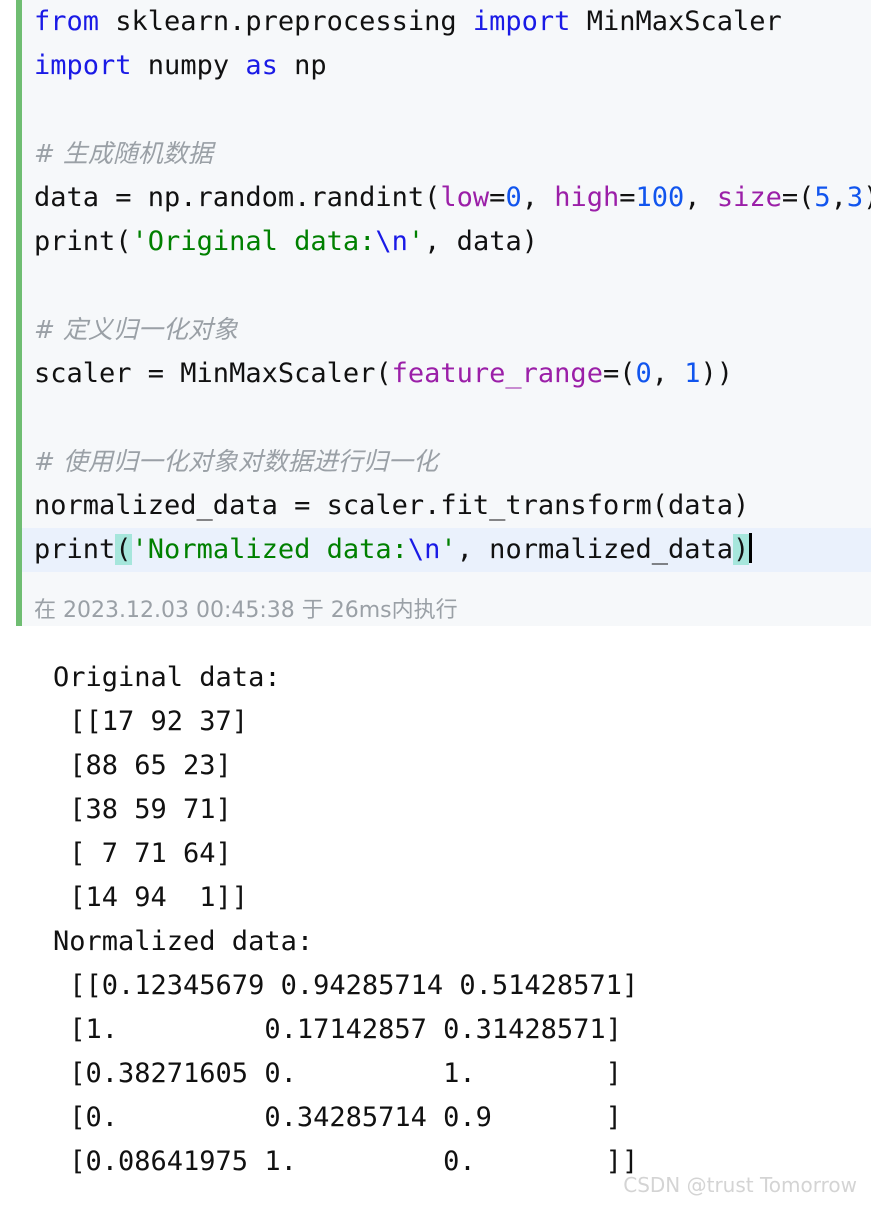 The width and height of the screenshot is (871, 1209). I want to click on code-token: feature_range, so click(497, 373).